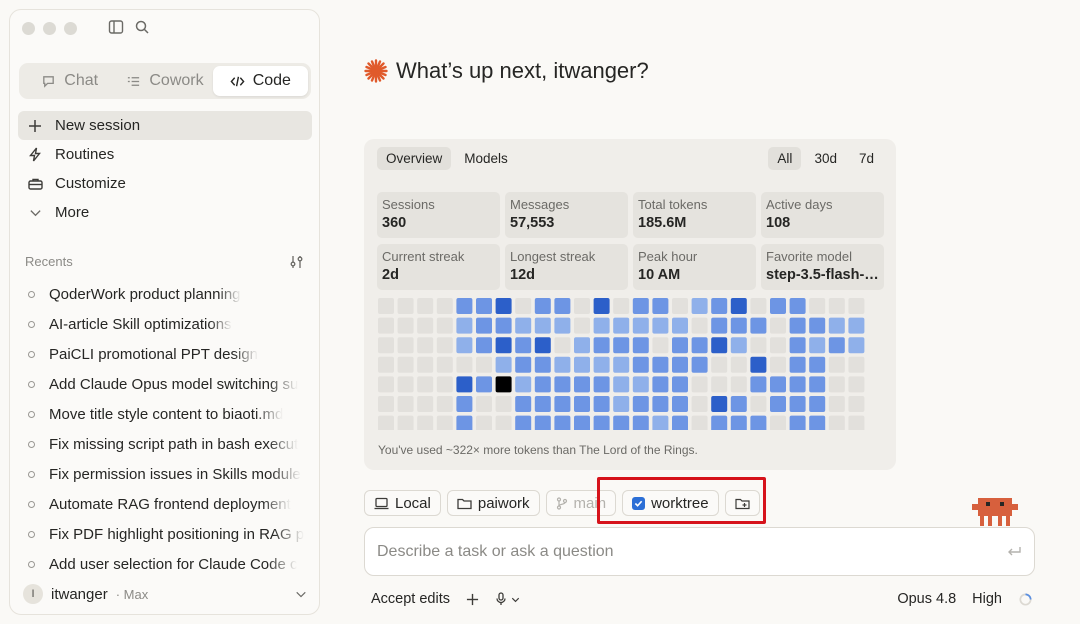 The image size is (1080, 624). What do you see at coordinates (297, 262) in the screenshot?
I see `filter-sliders-icon` at bounding box center [297, 262].